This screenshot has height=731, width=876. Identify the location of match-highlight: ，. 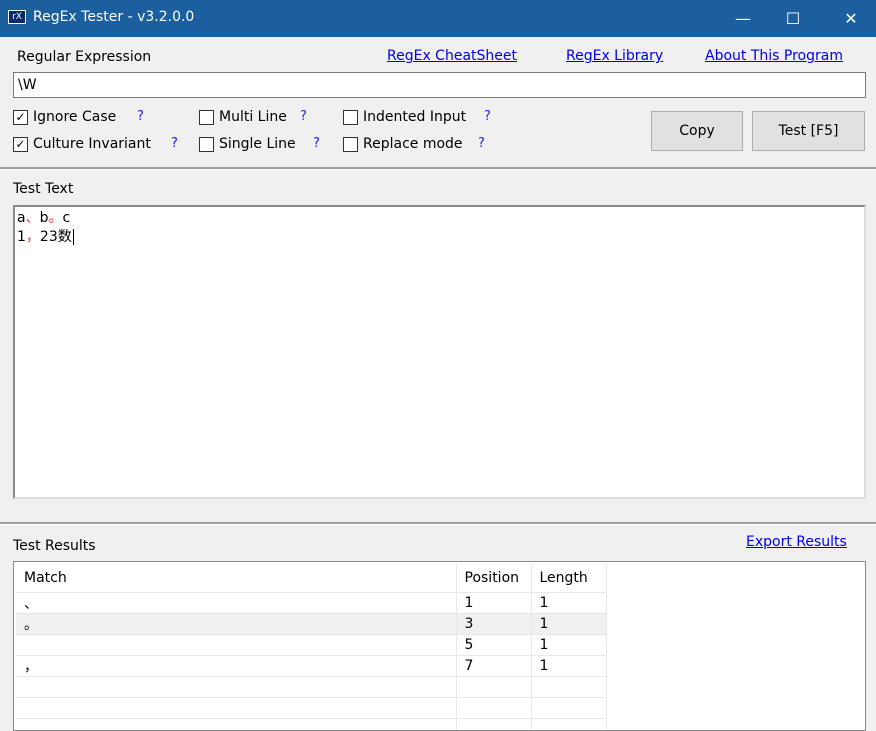
(32, 237).